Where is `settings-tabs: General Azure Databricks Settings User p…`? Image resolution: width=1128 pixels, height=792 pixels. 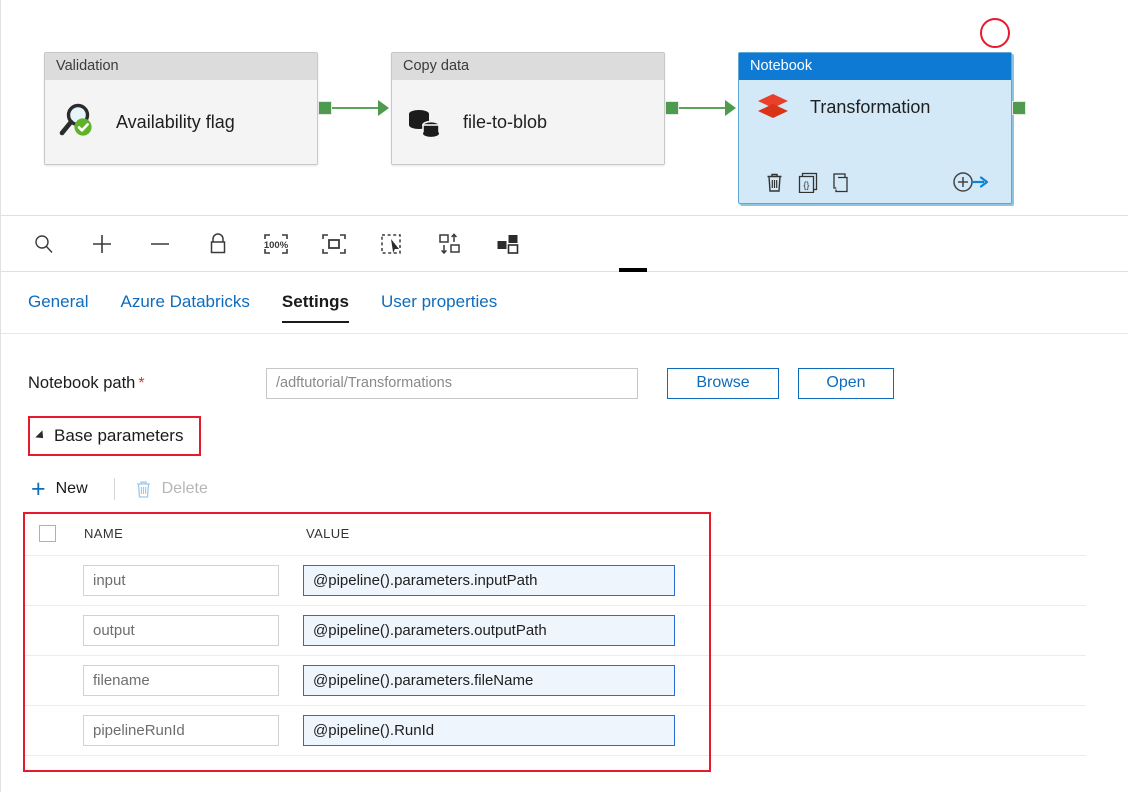 settings-tabs: General Azure Databricks Settings User p… is located at coordinates (564, 303).